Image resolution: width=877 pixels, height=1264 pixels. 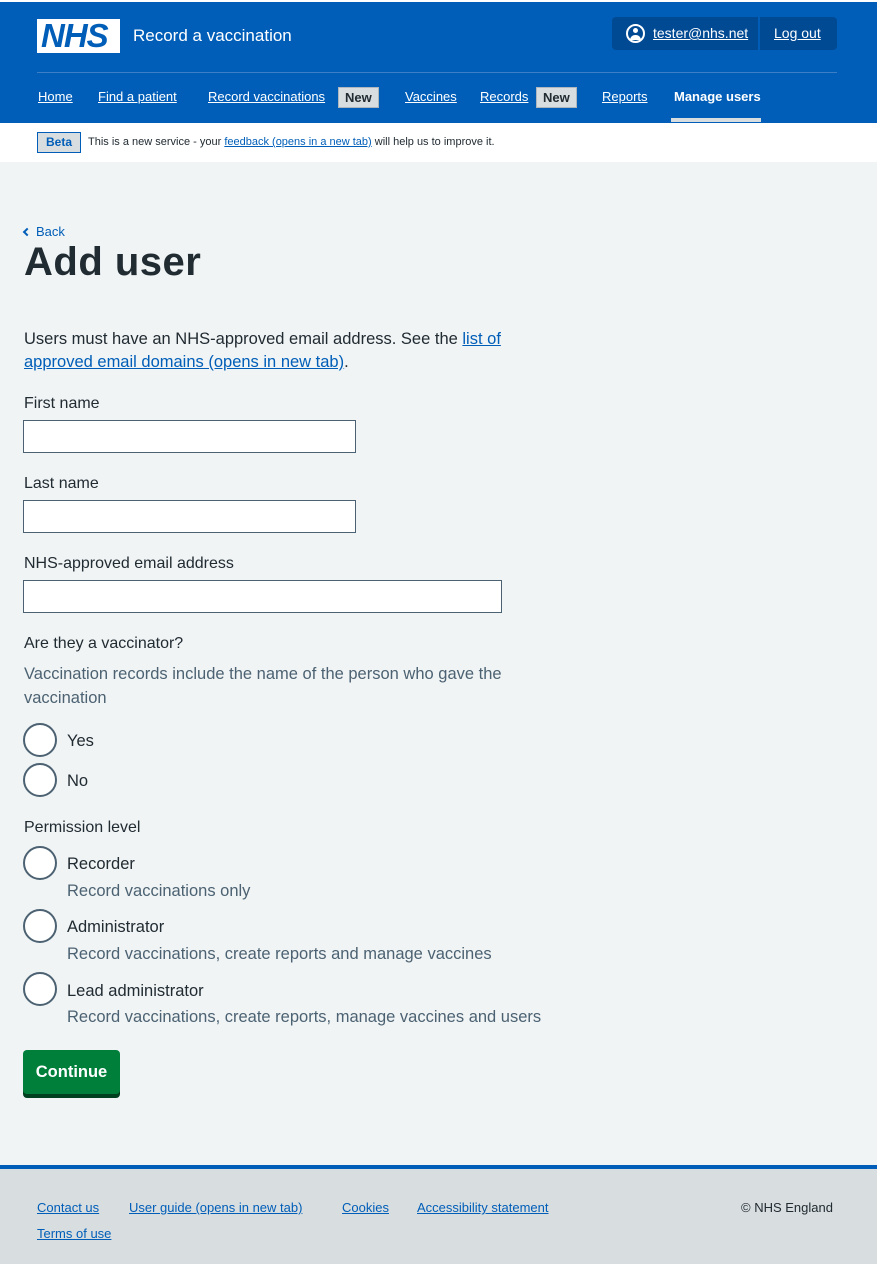 What do you see at coordinates (159, 891) in the screenshot?
I see `permission-recorder-hint: Record vaccinations only` at bounding box center [159, 891].